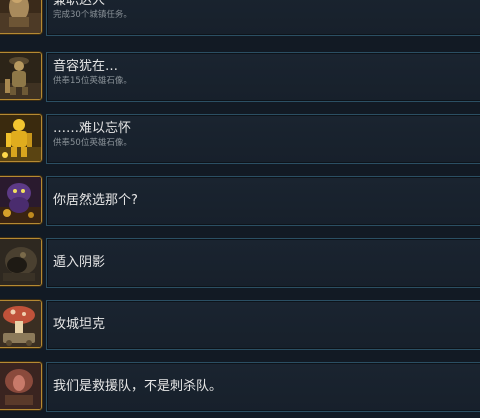  Describe the element at coordinates (263, 263) in the screenshot. I see `achievement-card: 遁入阴影` at that location.